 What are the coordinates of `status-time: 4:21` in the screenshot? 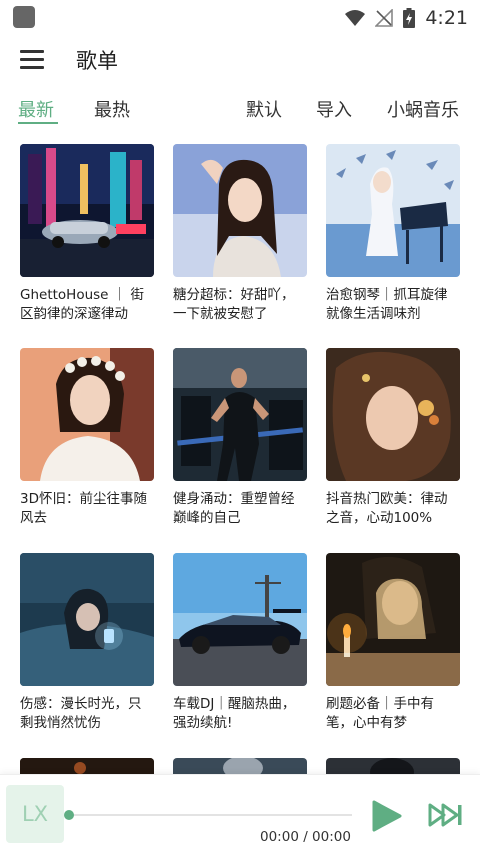 It's located at (446, 18).